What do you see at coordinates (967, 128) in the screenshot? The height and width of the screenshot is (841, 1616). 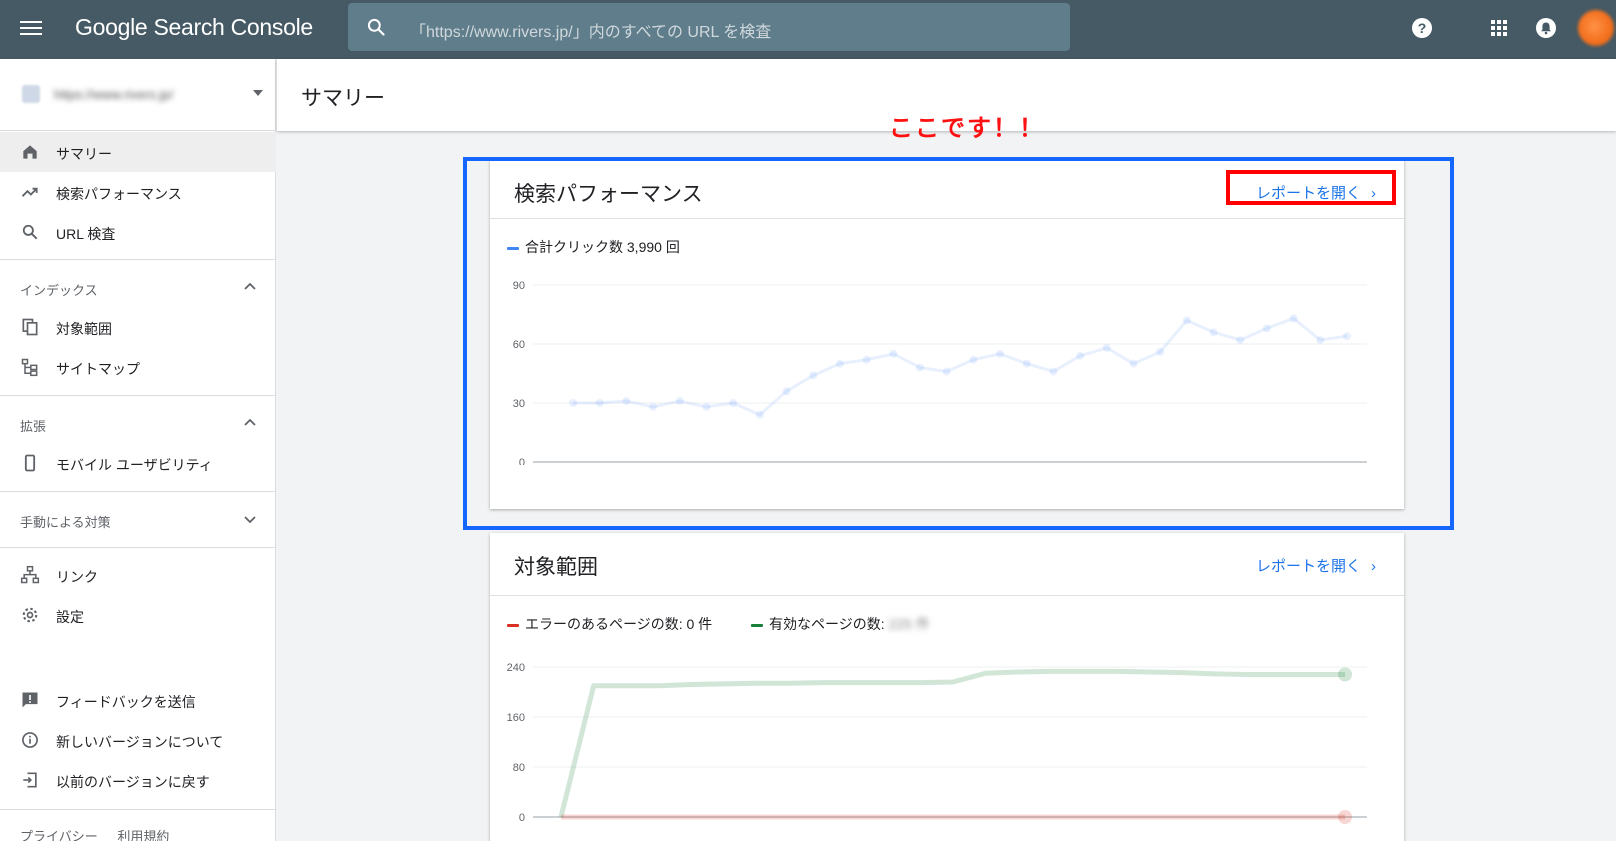 I see `annotation-callout: ここです！！` at bounding box center [967, 128].